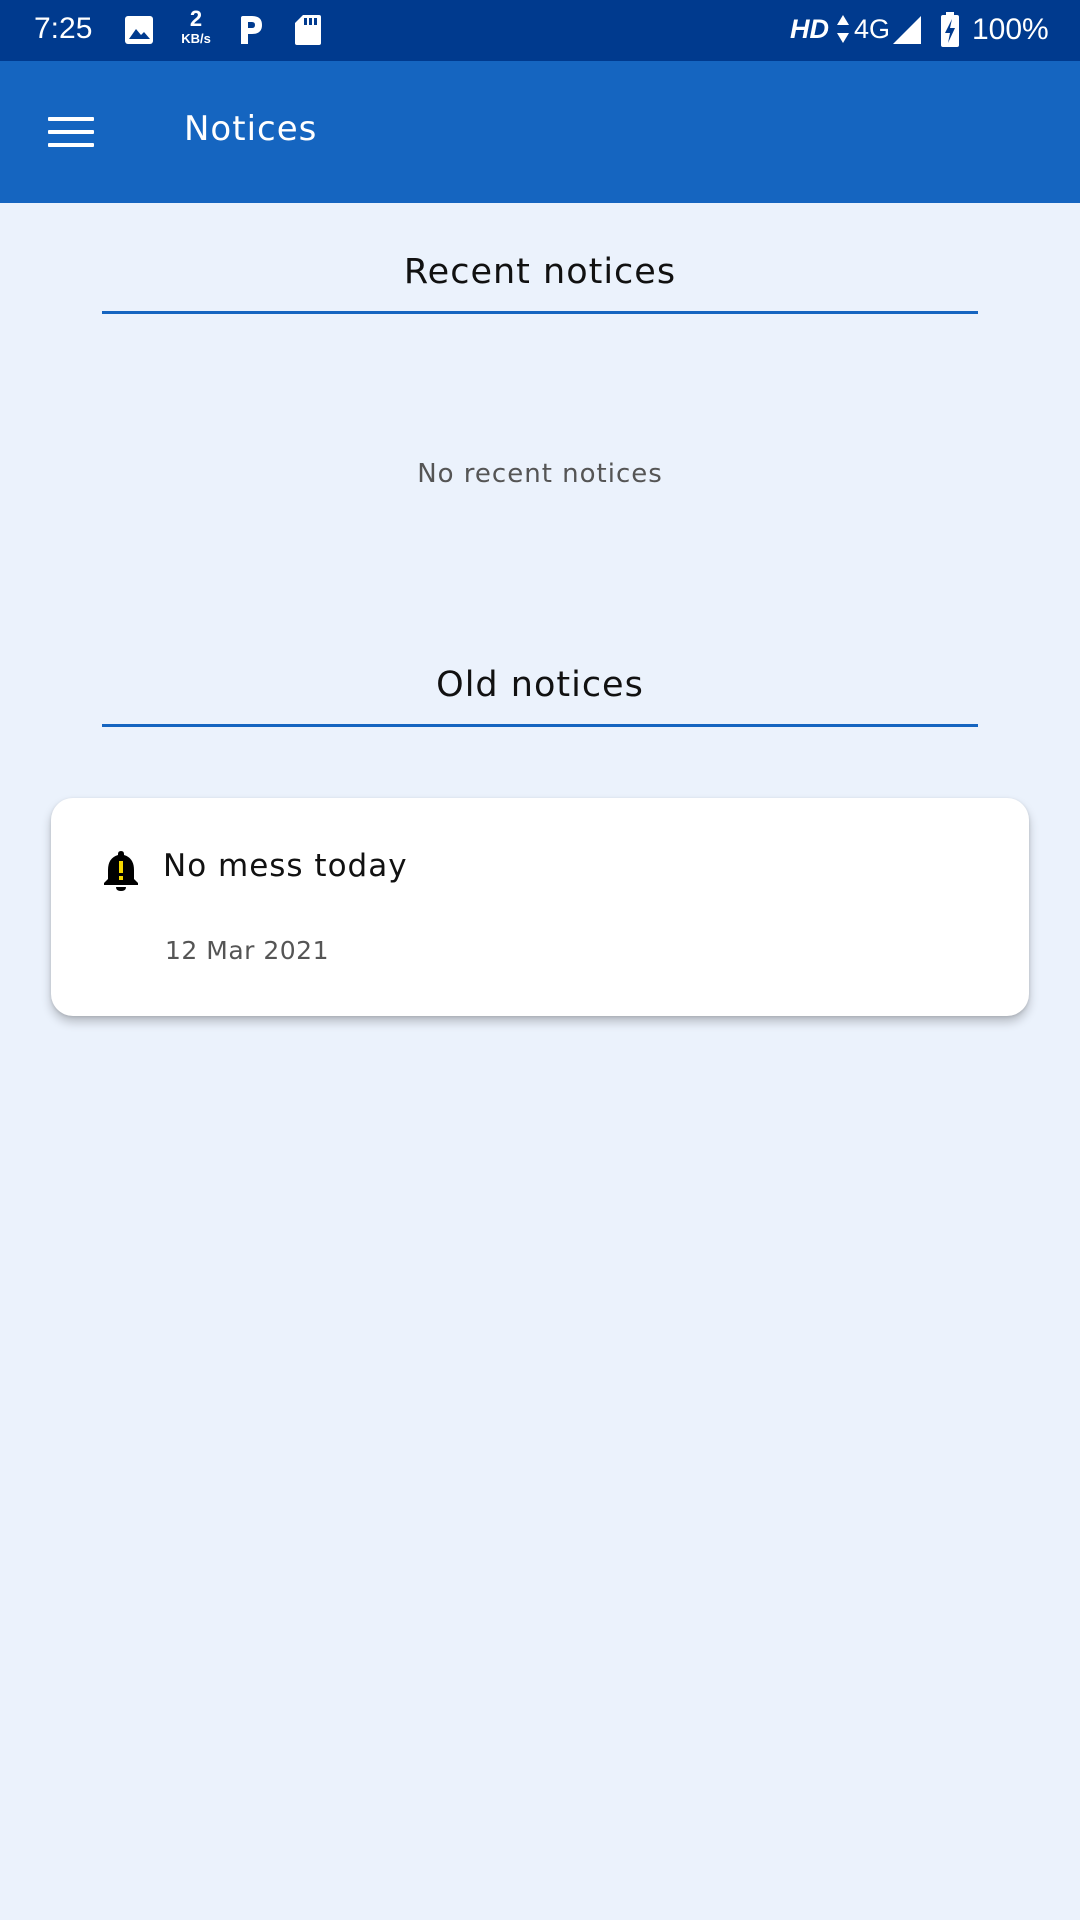 Image resolution: width=1080 pixels, height=1920 pixels. What do you see at coordinates (71, 132) in the screenshot?
I see `menu-icon` at bounding box center [71, 132].